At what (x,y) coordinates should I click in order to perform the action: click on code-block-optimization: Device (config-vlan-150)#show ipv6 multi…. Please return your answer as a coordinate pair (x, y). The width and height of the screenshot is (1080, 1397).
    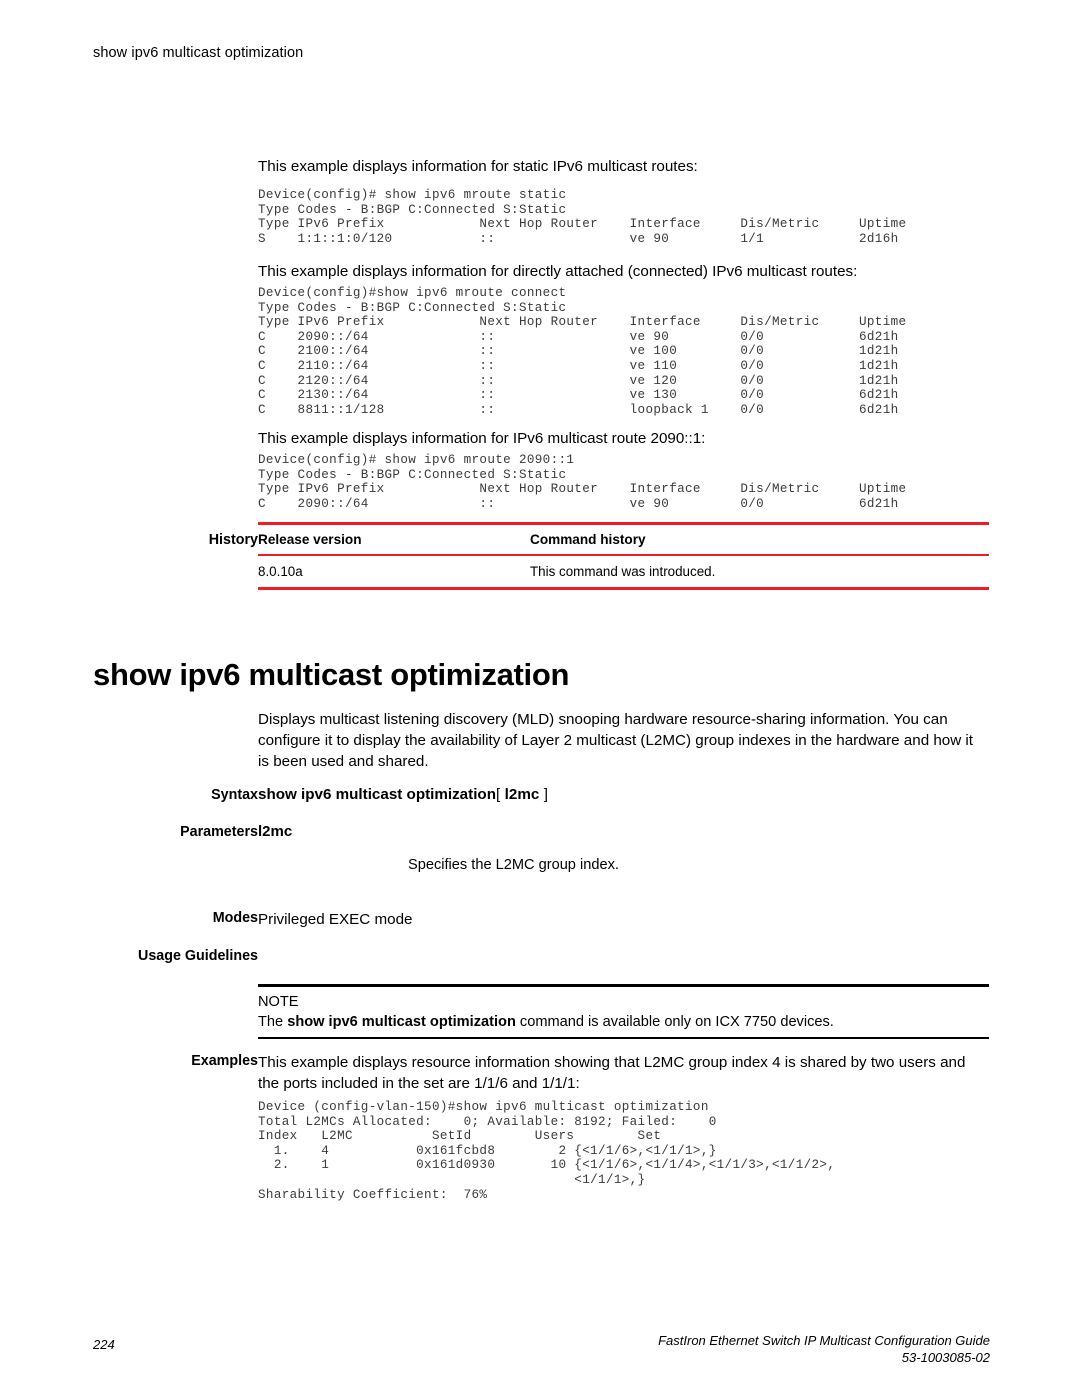
    Looking at the image, I should click on (547, 1151).